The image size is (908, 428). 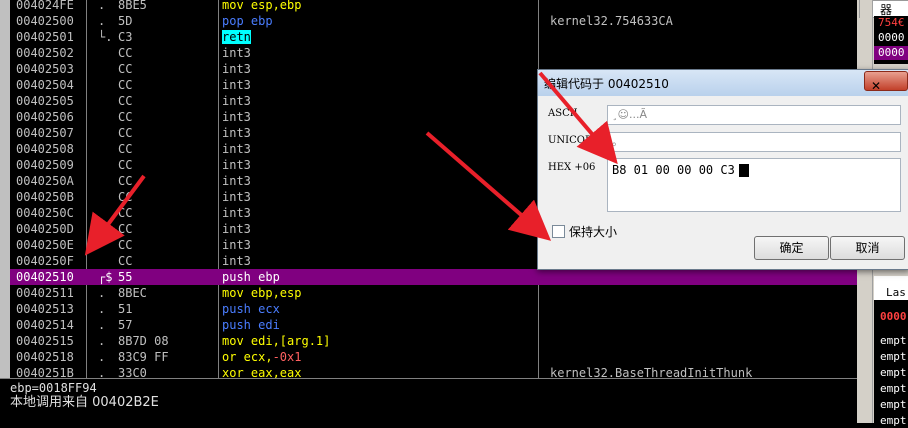 What do you see at coordinates (558, 231) in the screenshot?
I see `keep-size-checkbox` at bounding box center [558, 231].